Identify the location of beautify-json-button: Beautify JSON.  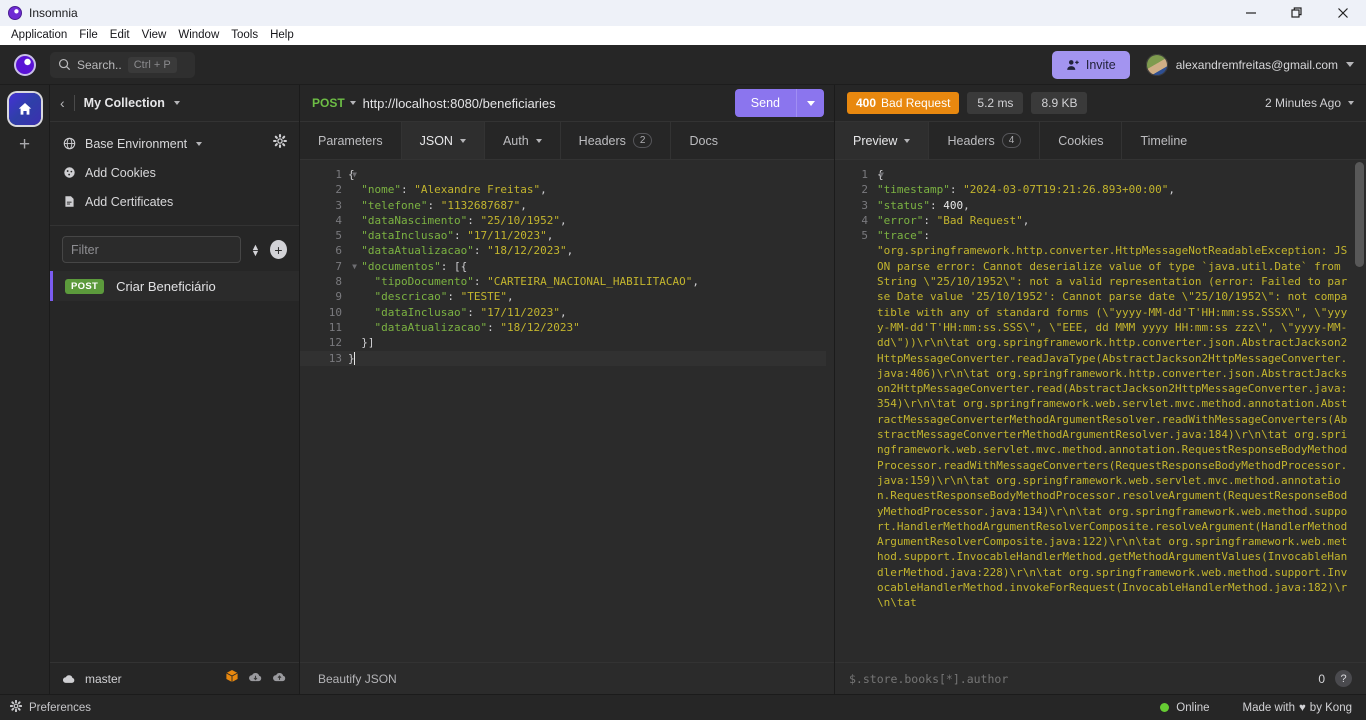
(357, 679).